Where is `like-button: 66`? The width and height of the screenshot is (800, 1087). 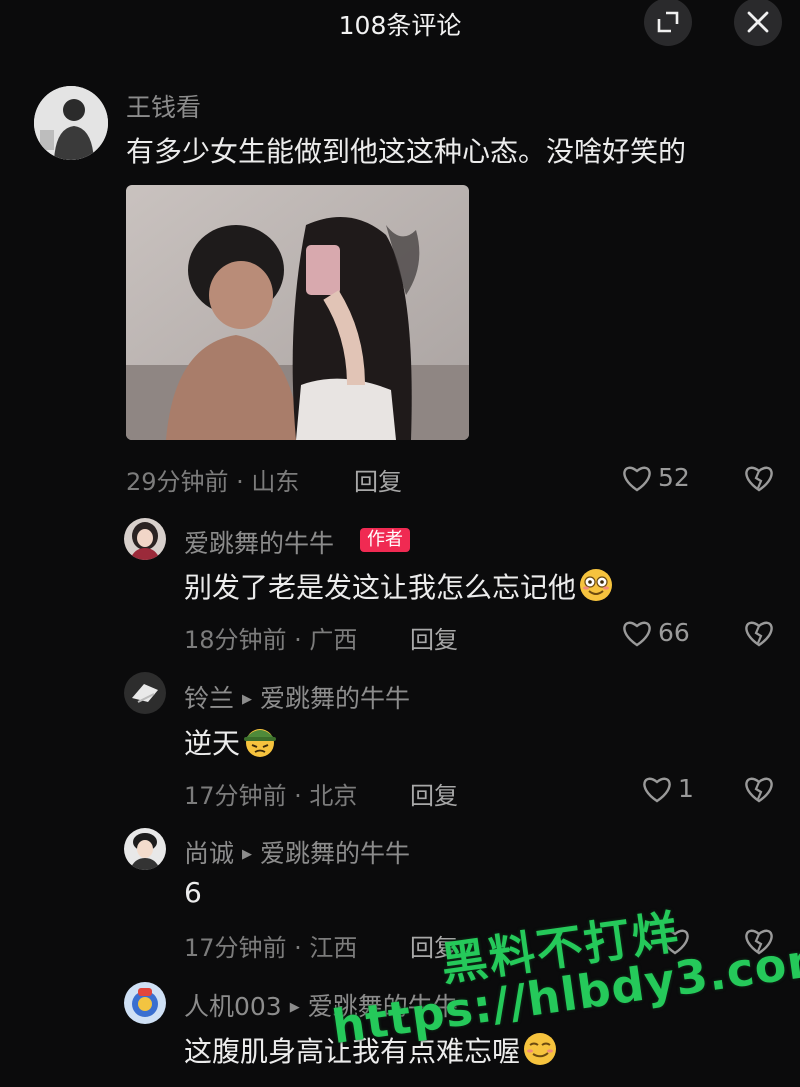
like-button: 66 is located at coordinates (656, 632).